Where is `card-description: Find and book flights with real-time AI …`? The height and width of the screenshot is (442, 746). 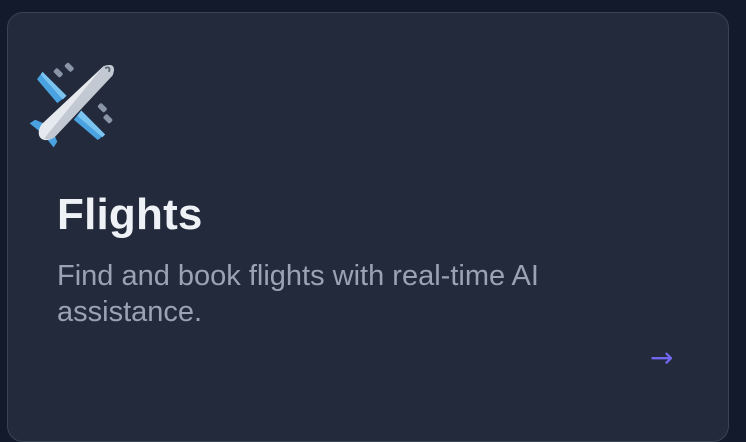 card-description: Find and book flights with real-time AI … is located at coordinates (298, 294).